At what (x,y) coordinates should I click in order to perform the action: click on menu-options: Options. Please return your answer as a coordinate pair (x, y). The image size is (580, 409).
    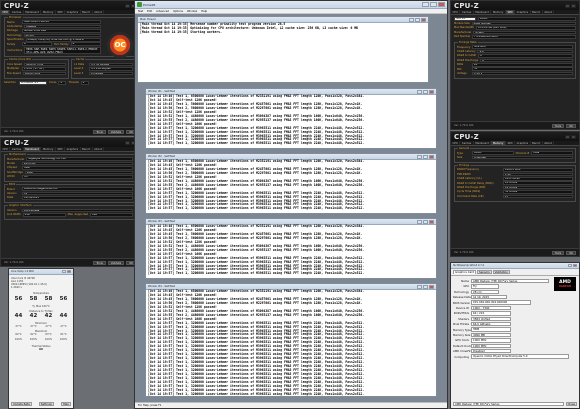
    Looking at the image, I should click on (178, 11).